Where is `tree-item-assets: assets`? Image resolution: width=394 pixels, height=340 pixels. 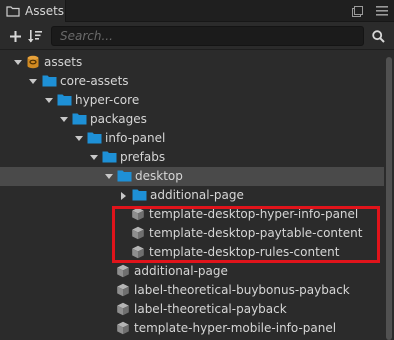 tree-item-assets: assets is located at coordinates (192, 62).